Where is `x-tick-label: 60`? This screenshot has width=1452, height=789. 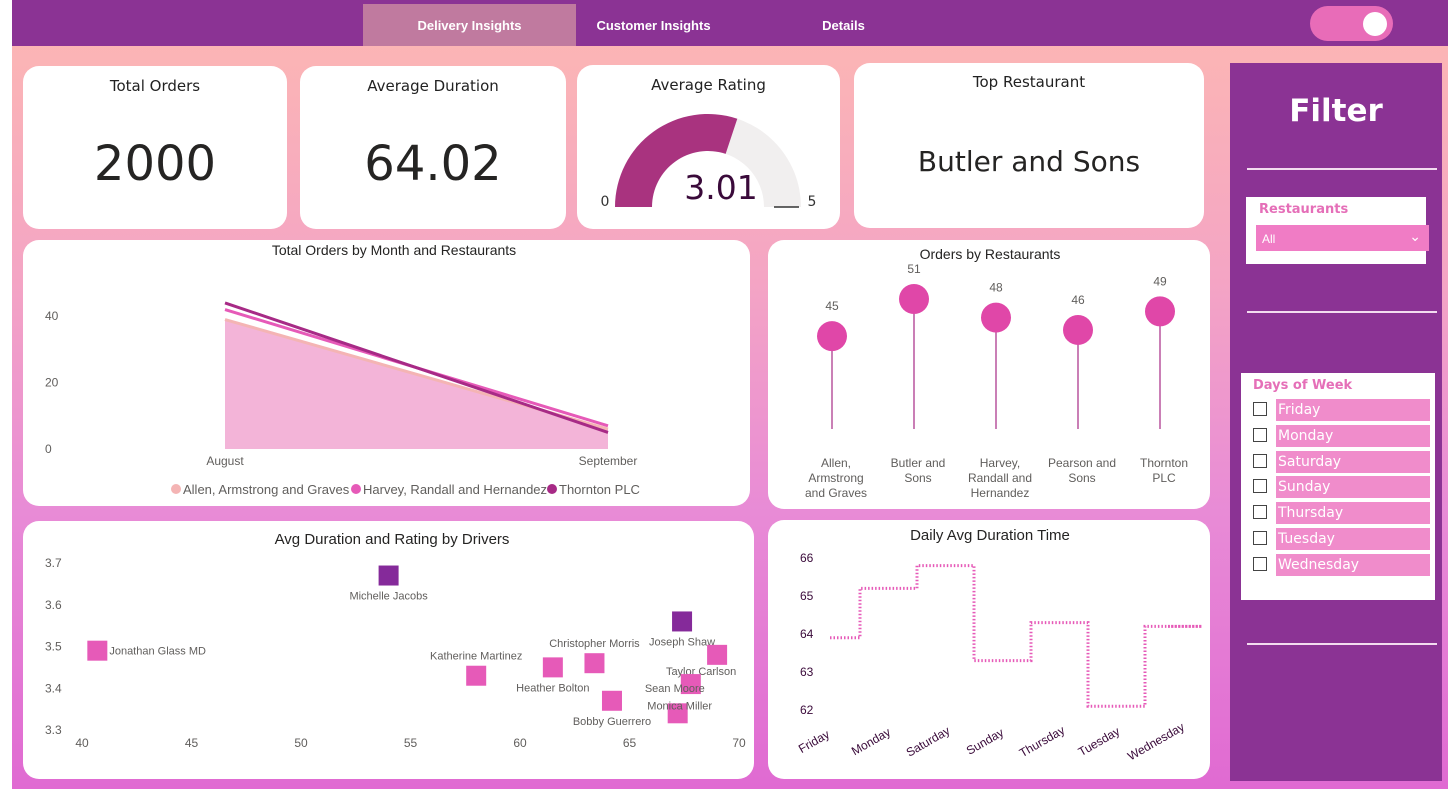 x-tick-label: 60 is located at coordinates (520, 743).